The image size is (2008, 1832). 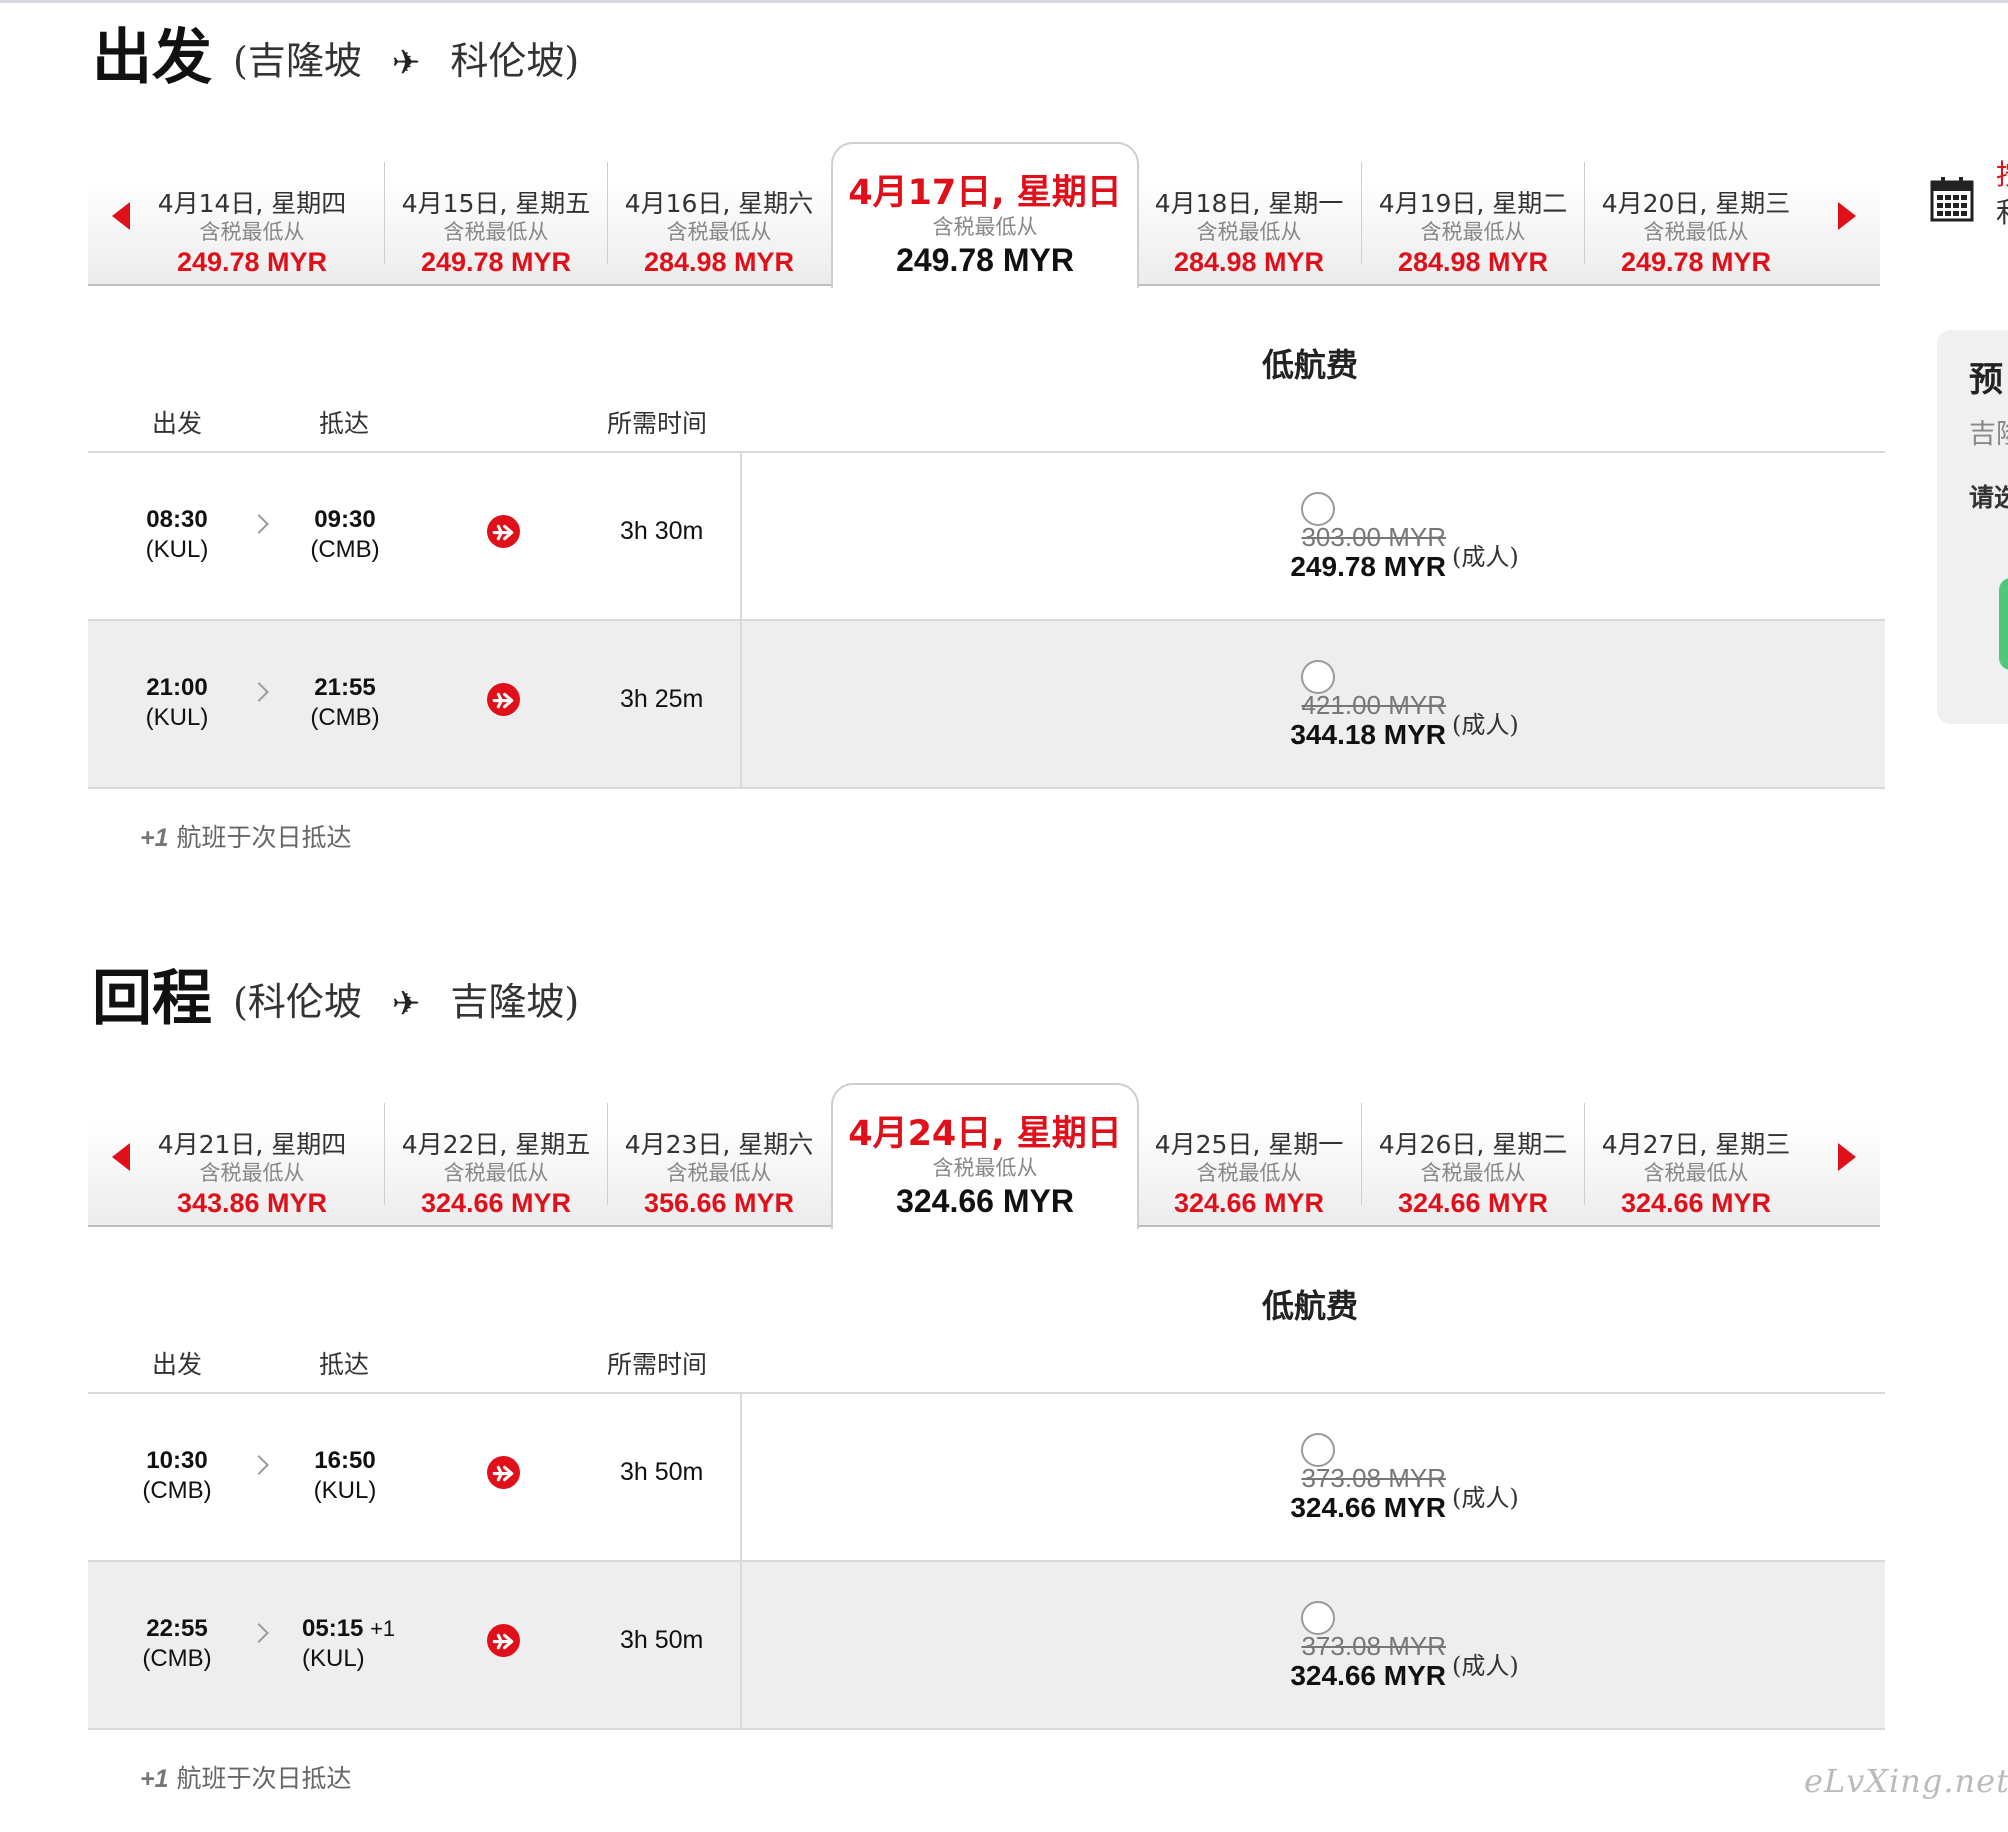 What do you see at coordinates (1695, 1160) in the screenshot?
I see `date-tab: 4月27日, 星期三 含税最低从 324.66 MYR` at bounding box center [1695, 1160].